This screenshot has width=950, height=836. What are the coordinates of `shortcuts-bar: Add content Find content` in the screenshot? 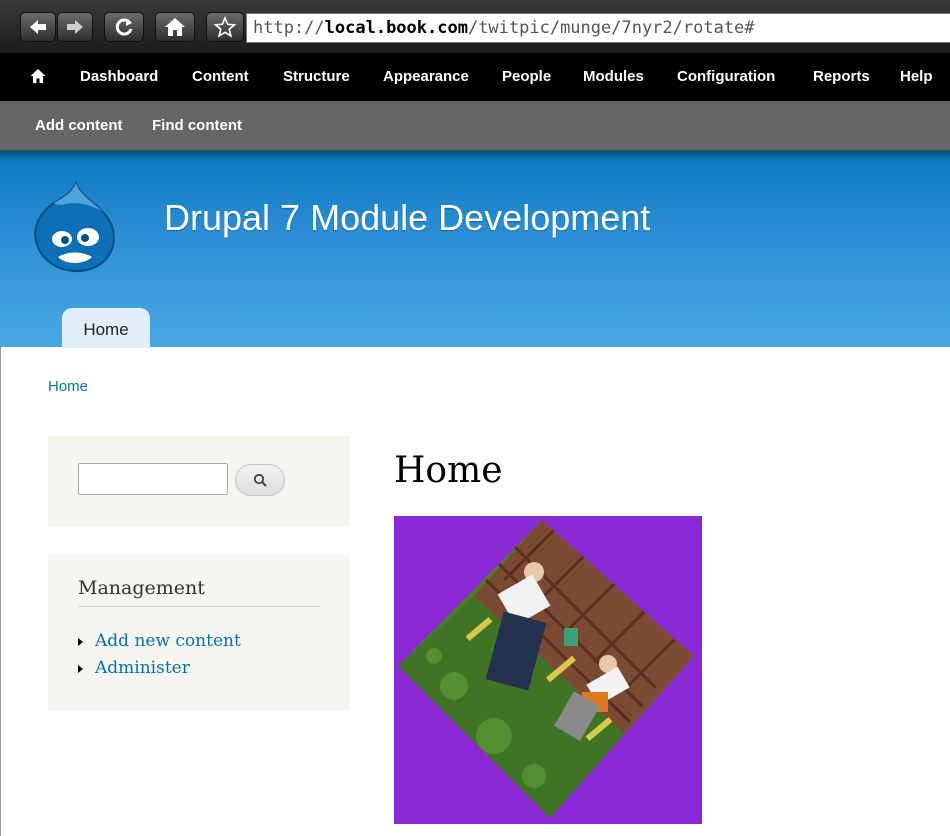 It's located at (475, 126).